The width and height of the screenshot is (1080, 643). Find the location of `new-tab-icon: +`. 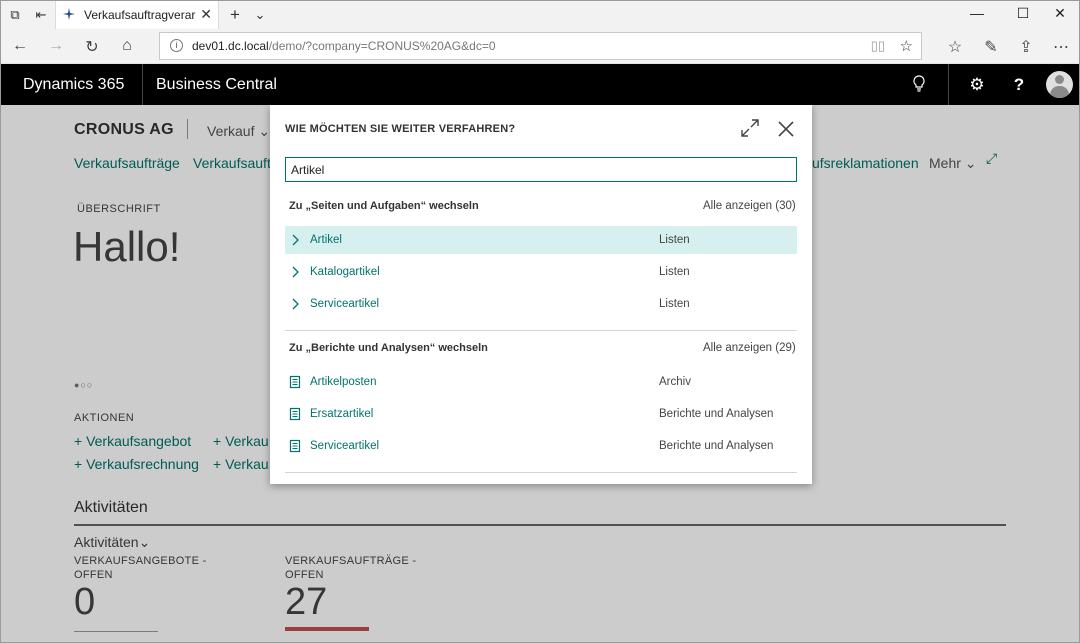

new-tab-icon: + is located at coordinates (235, 15).